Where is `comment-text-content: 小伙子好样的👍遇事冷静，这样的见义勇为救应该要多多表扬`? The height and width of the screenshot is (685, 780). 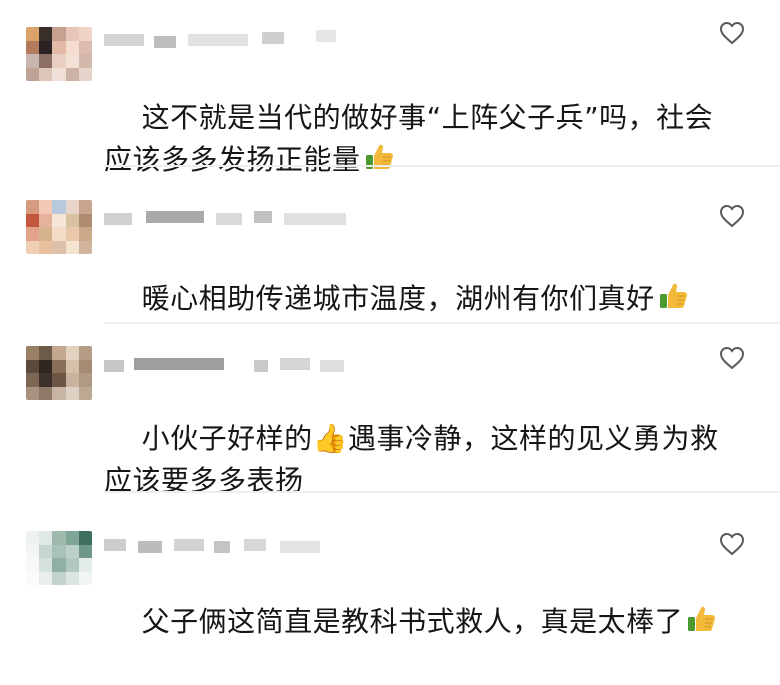 comment-text-content: 小伙子好样的👍遇事冷静，这样的见义勇为救应该要多多表扬 is located at coordinates (411, 459).